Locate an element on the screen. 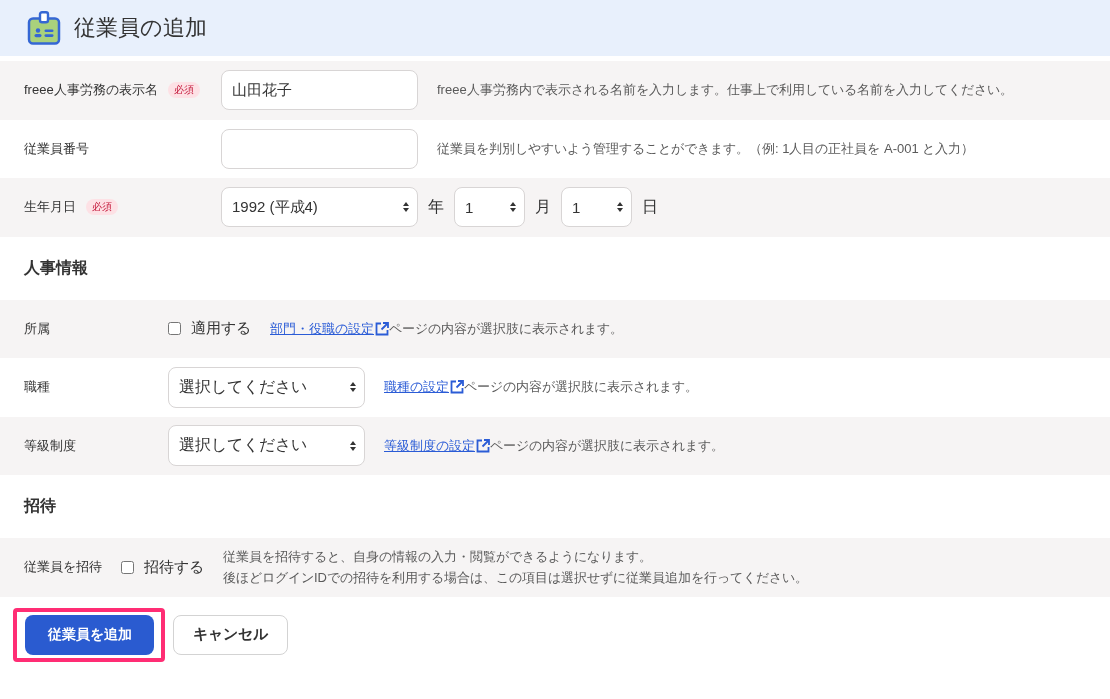  select-field: 1992 (平成4) is located at coordinates (319, 207).